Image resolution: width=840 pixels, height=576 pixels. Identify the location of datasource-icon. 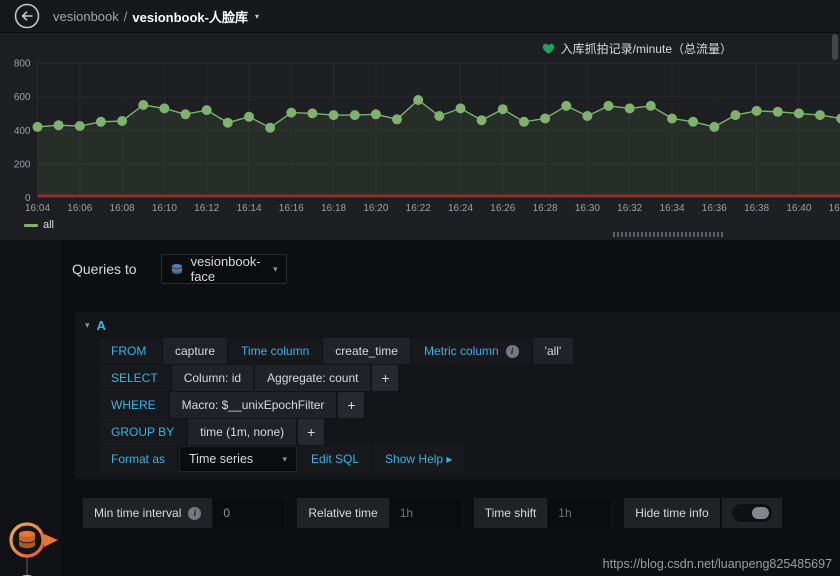
(176, 269).